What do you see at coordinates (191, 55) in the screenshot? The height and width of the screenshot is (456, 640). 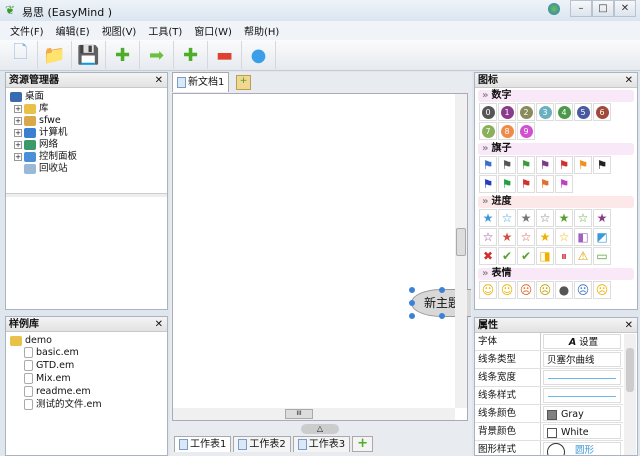 I see `add-child-button: ✚` at bounding box center [191, 55].